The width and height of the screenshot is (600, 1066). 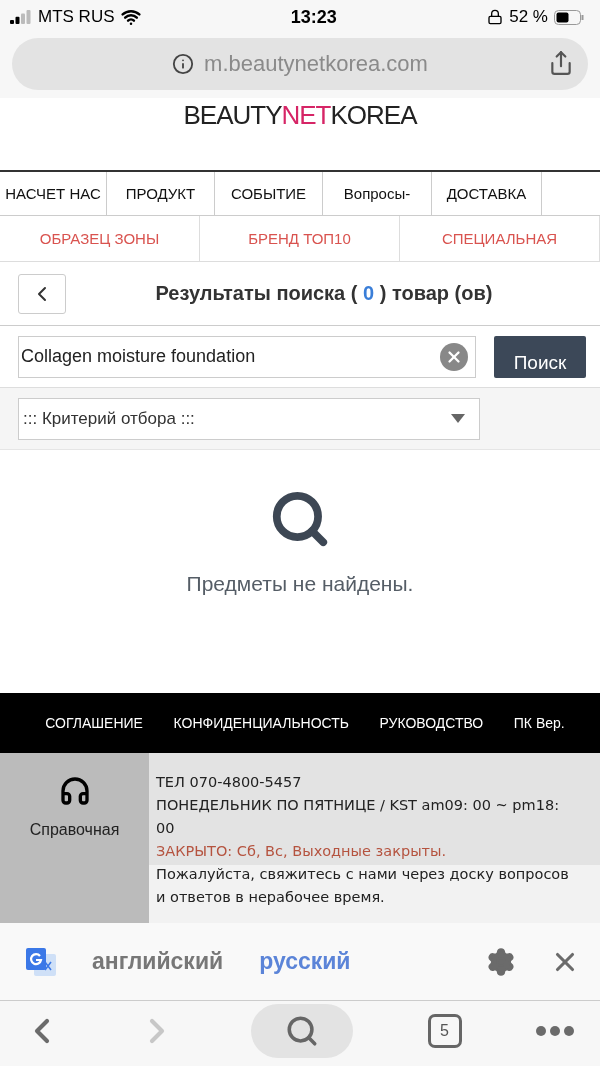 I want to click on search-icon, so click(x=302, y=1030).